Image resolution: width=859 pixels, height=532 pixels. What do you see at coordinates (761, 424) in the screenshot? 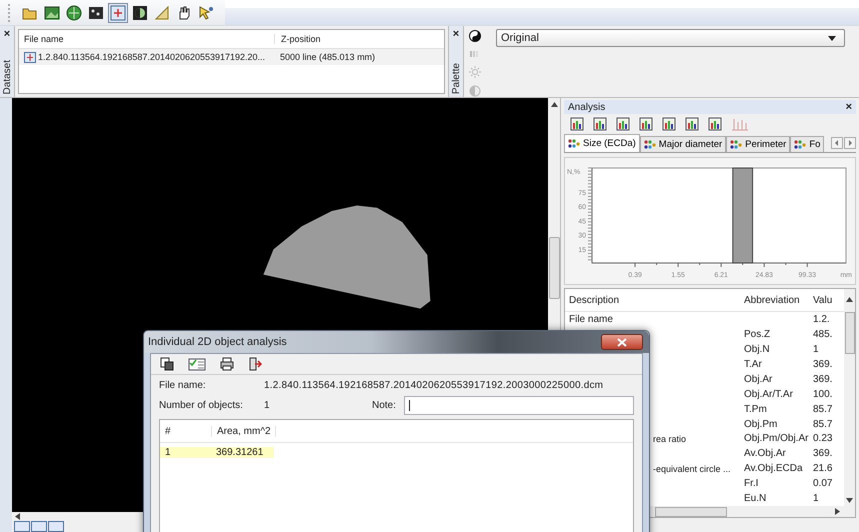
I see `table-cell: Obj.Pm` at bounding box center [761, 424].